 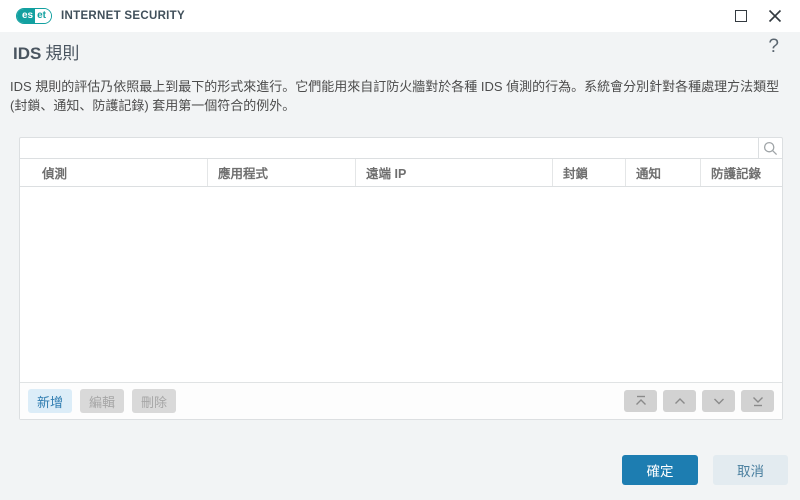 I want to click on eset-logo: es et, so click(x=34, y=16).